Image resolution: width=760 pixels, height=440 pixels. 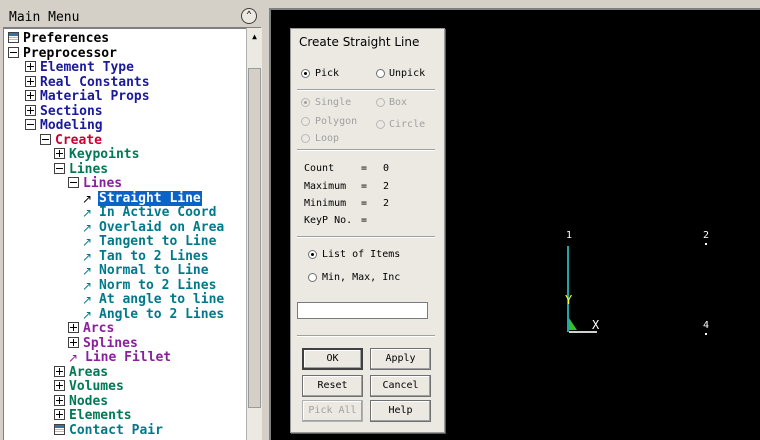 I want to click on tree-item-in-active-coord: ↗ In Active Coord, so click(x=149, y=213).